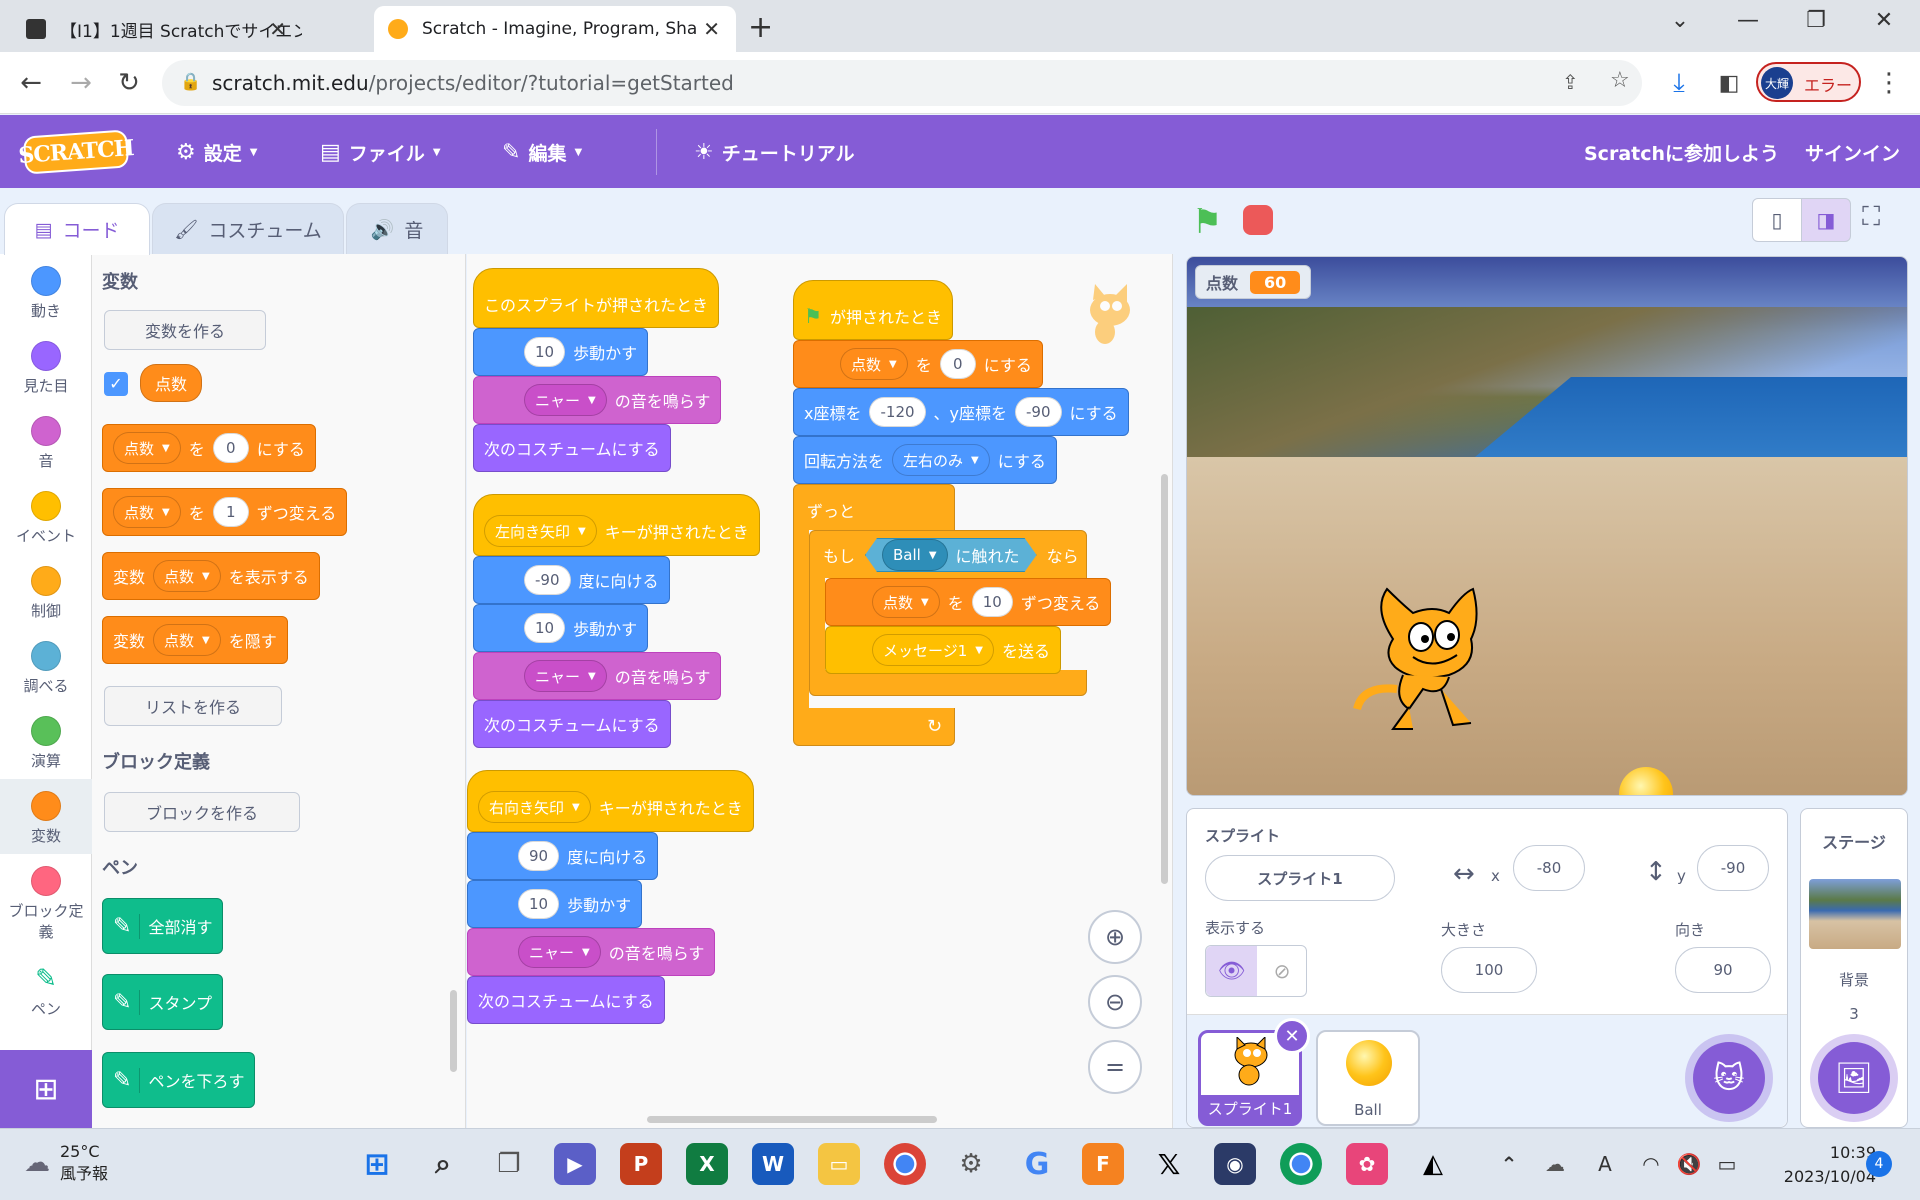 The image size is (1920, 1200). What do you see at coordinates (1037, 1164) in the screenshot?
I see `google-icon: G` at bounding box center [1037, 1164].